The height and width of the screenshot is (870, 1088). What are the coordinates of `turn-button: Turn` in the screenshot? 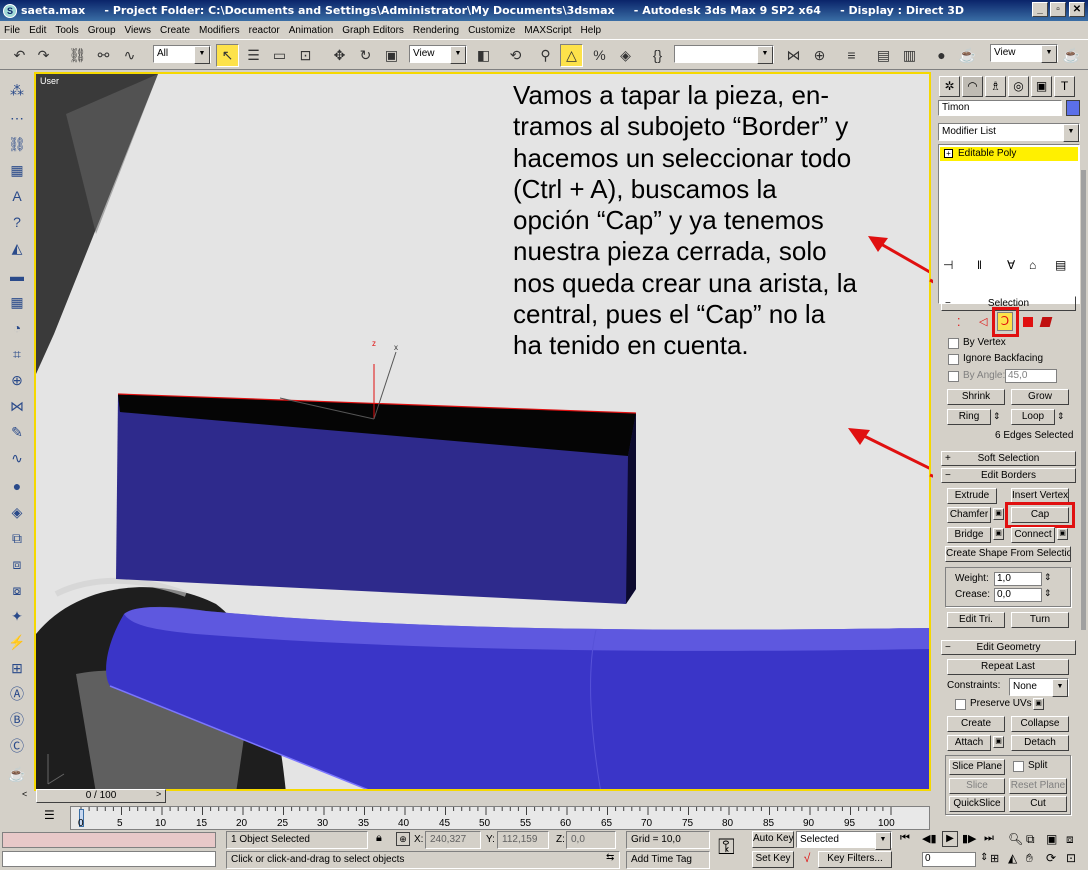 It's located at (1040, 620).